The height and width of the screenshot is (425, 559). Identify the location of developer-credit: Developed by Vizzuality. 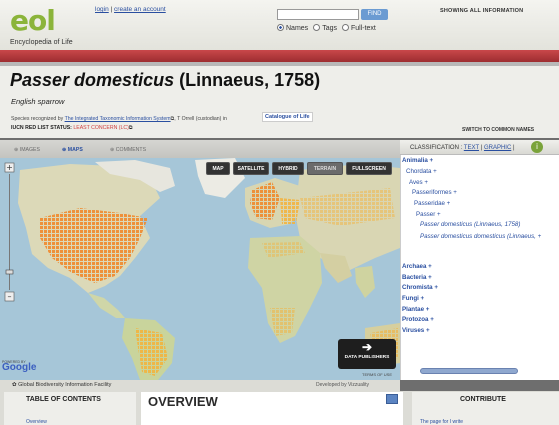
(342, 385).